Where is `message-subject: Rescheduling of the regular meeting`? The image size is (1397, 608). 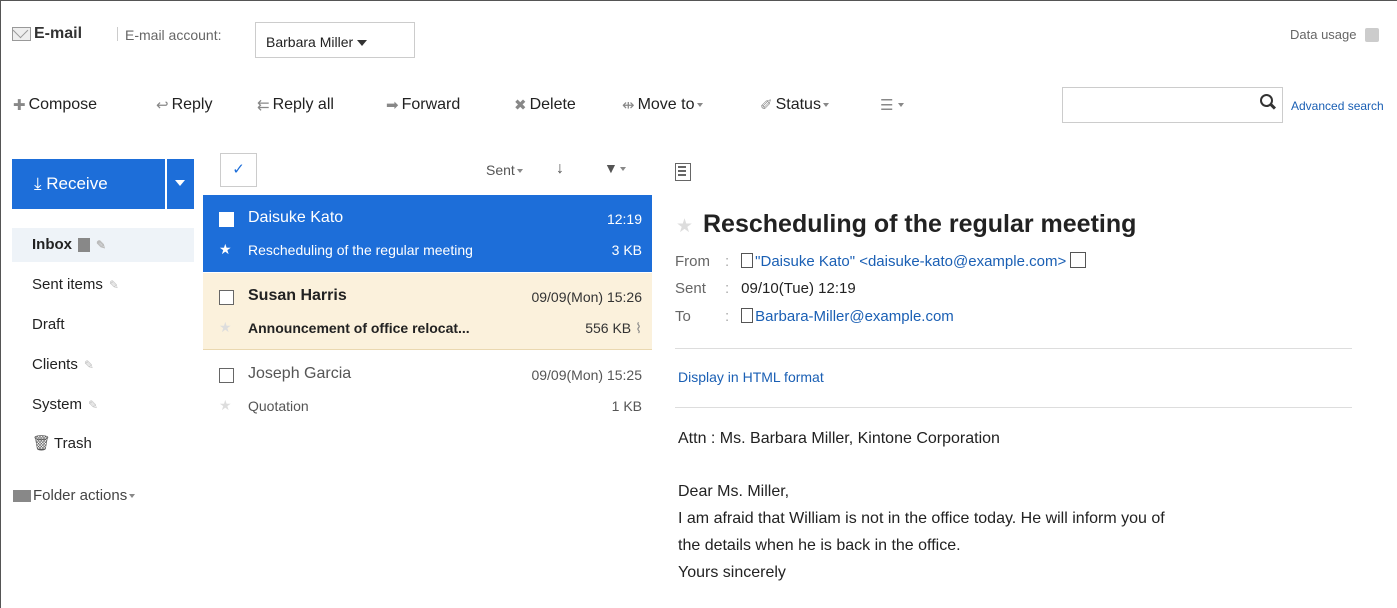
message-subject: Rescheduling of the regular meeting is located at coordinates (360, 250).